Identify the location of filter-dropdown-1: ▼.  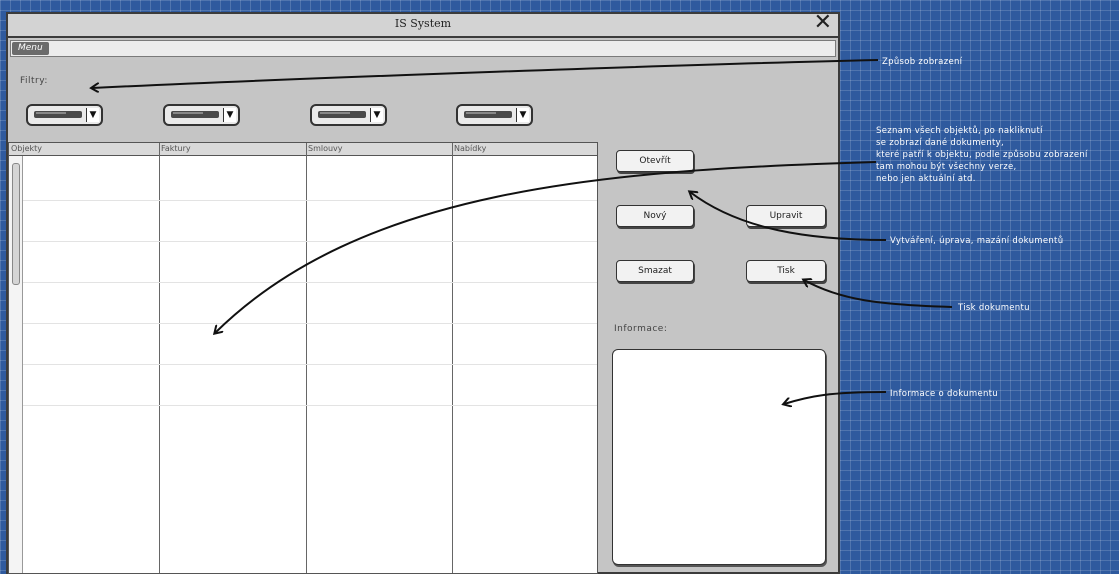
(64, 115).